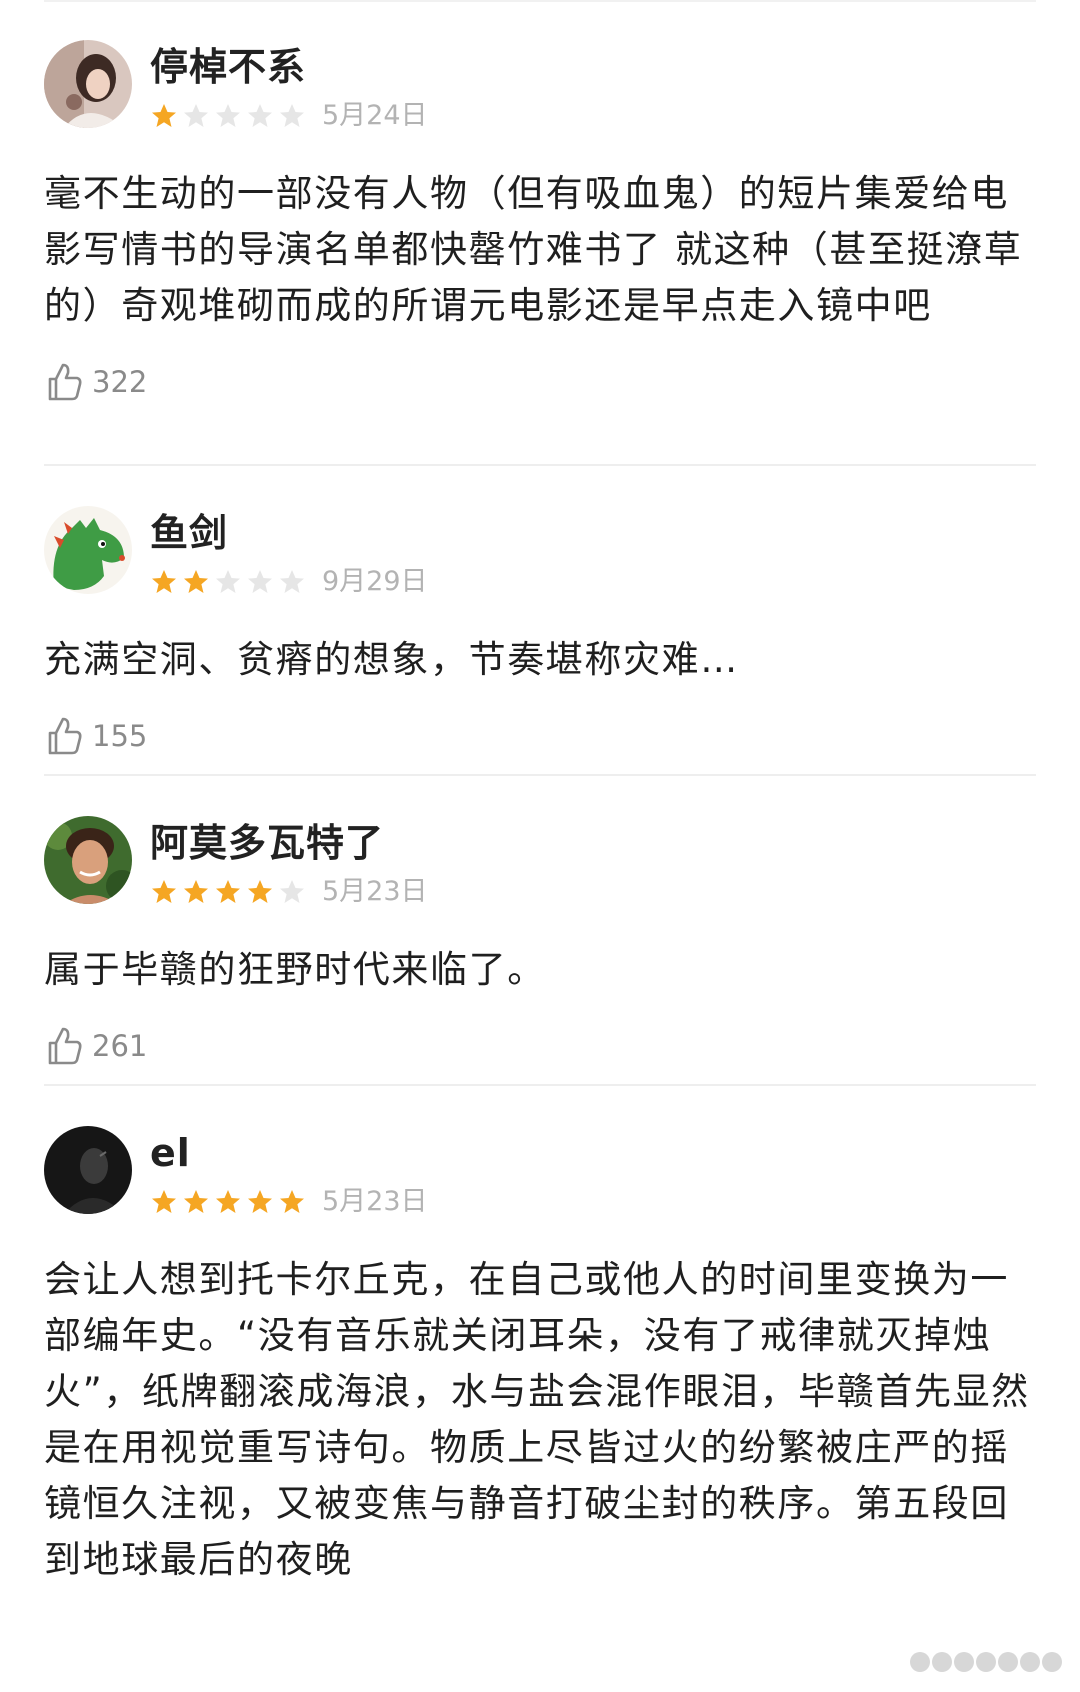  Describe the element at coordinates (540, 382) in the screenshot. I see `like-button: 322` at that location.